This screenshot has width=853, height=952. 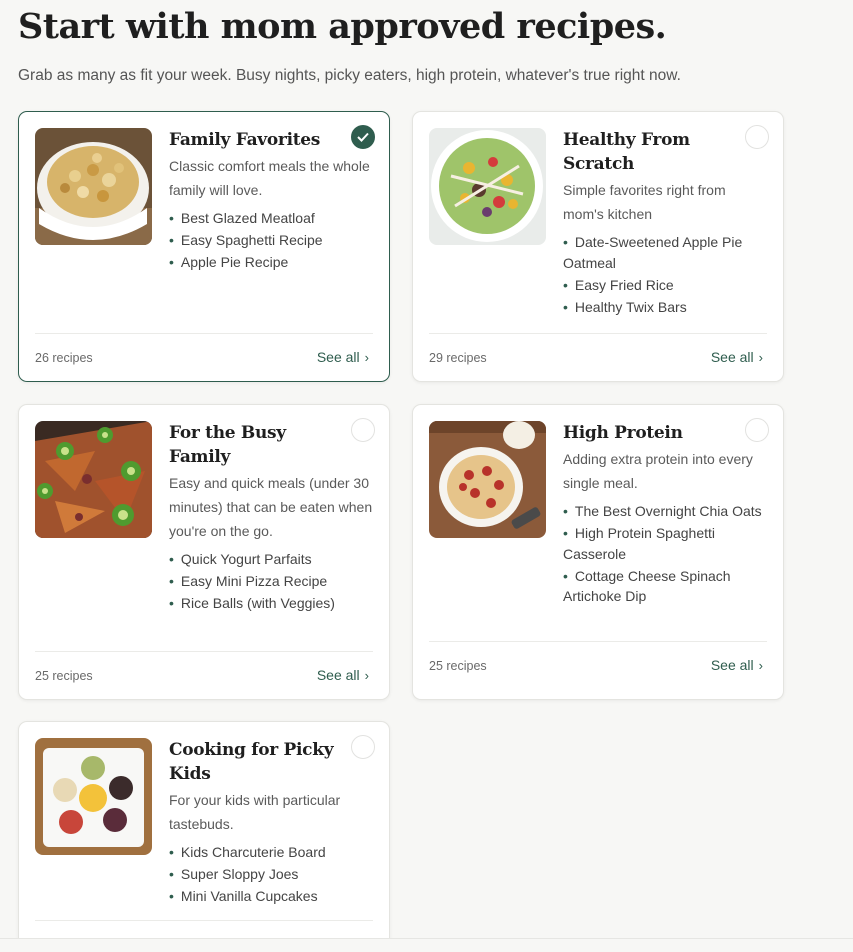 What do you see at coordinates (229, 262) in the screenshot?
I see `list-item: • Apple Pie Recipe` at bounding box center [229, 262].